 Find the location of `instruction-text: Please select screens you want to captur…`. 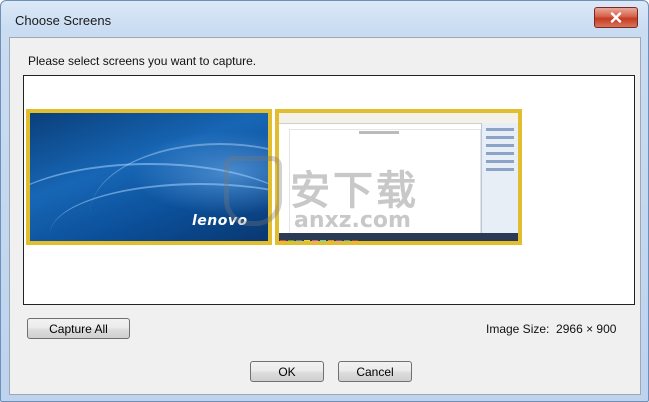

instruction-text: Please select screens you want to captur… is located at coordinates (142, 61).